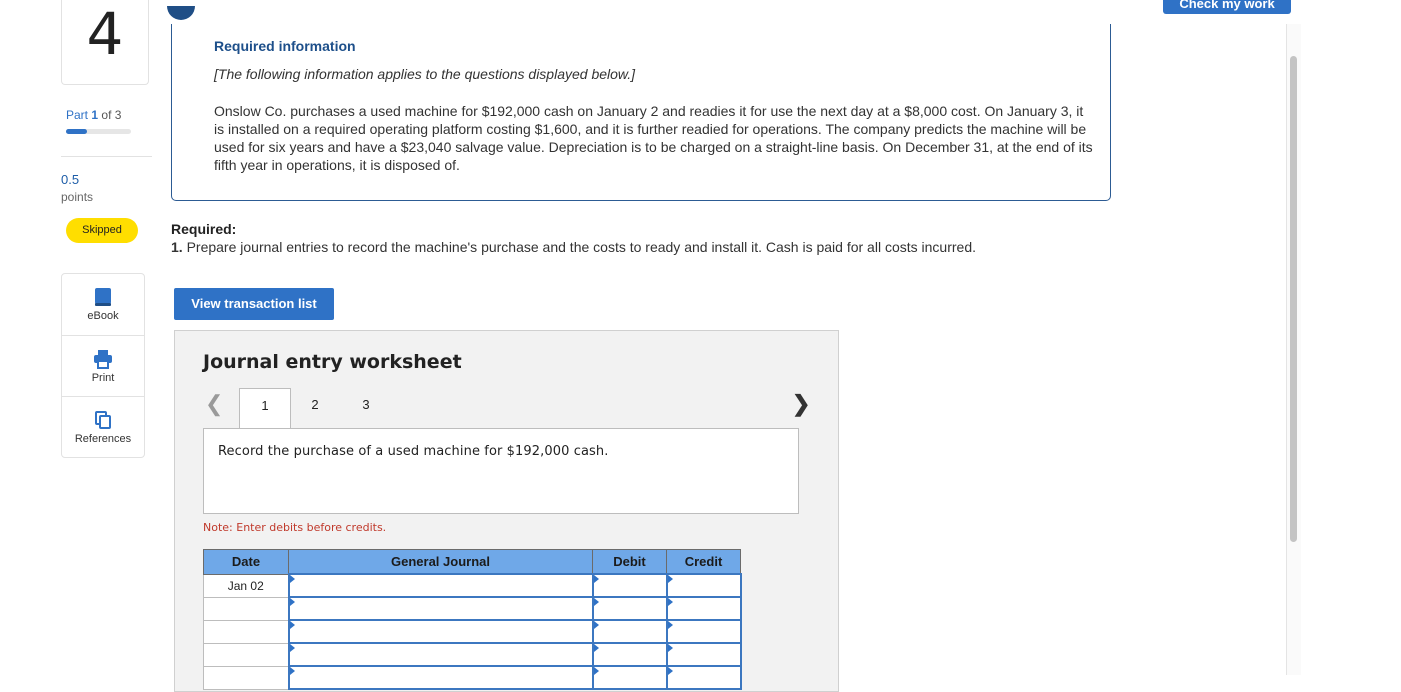 The width and height of the screenshot is (1401, 692). I want to click on scrollbar, so click(1293, 349).